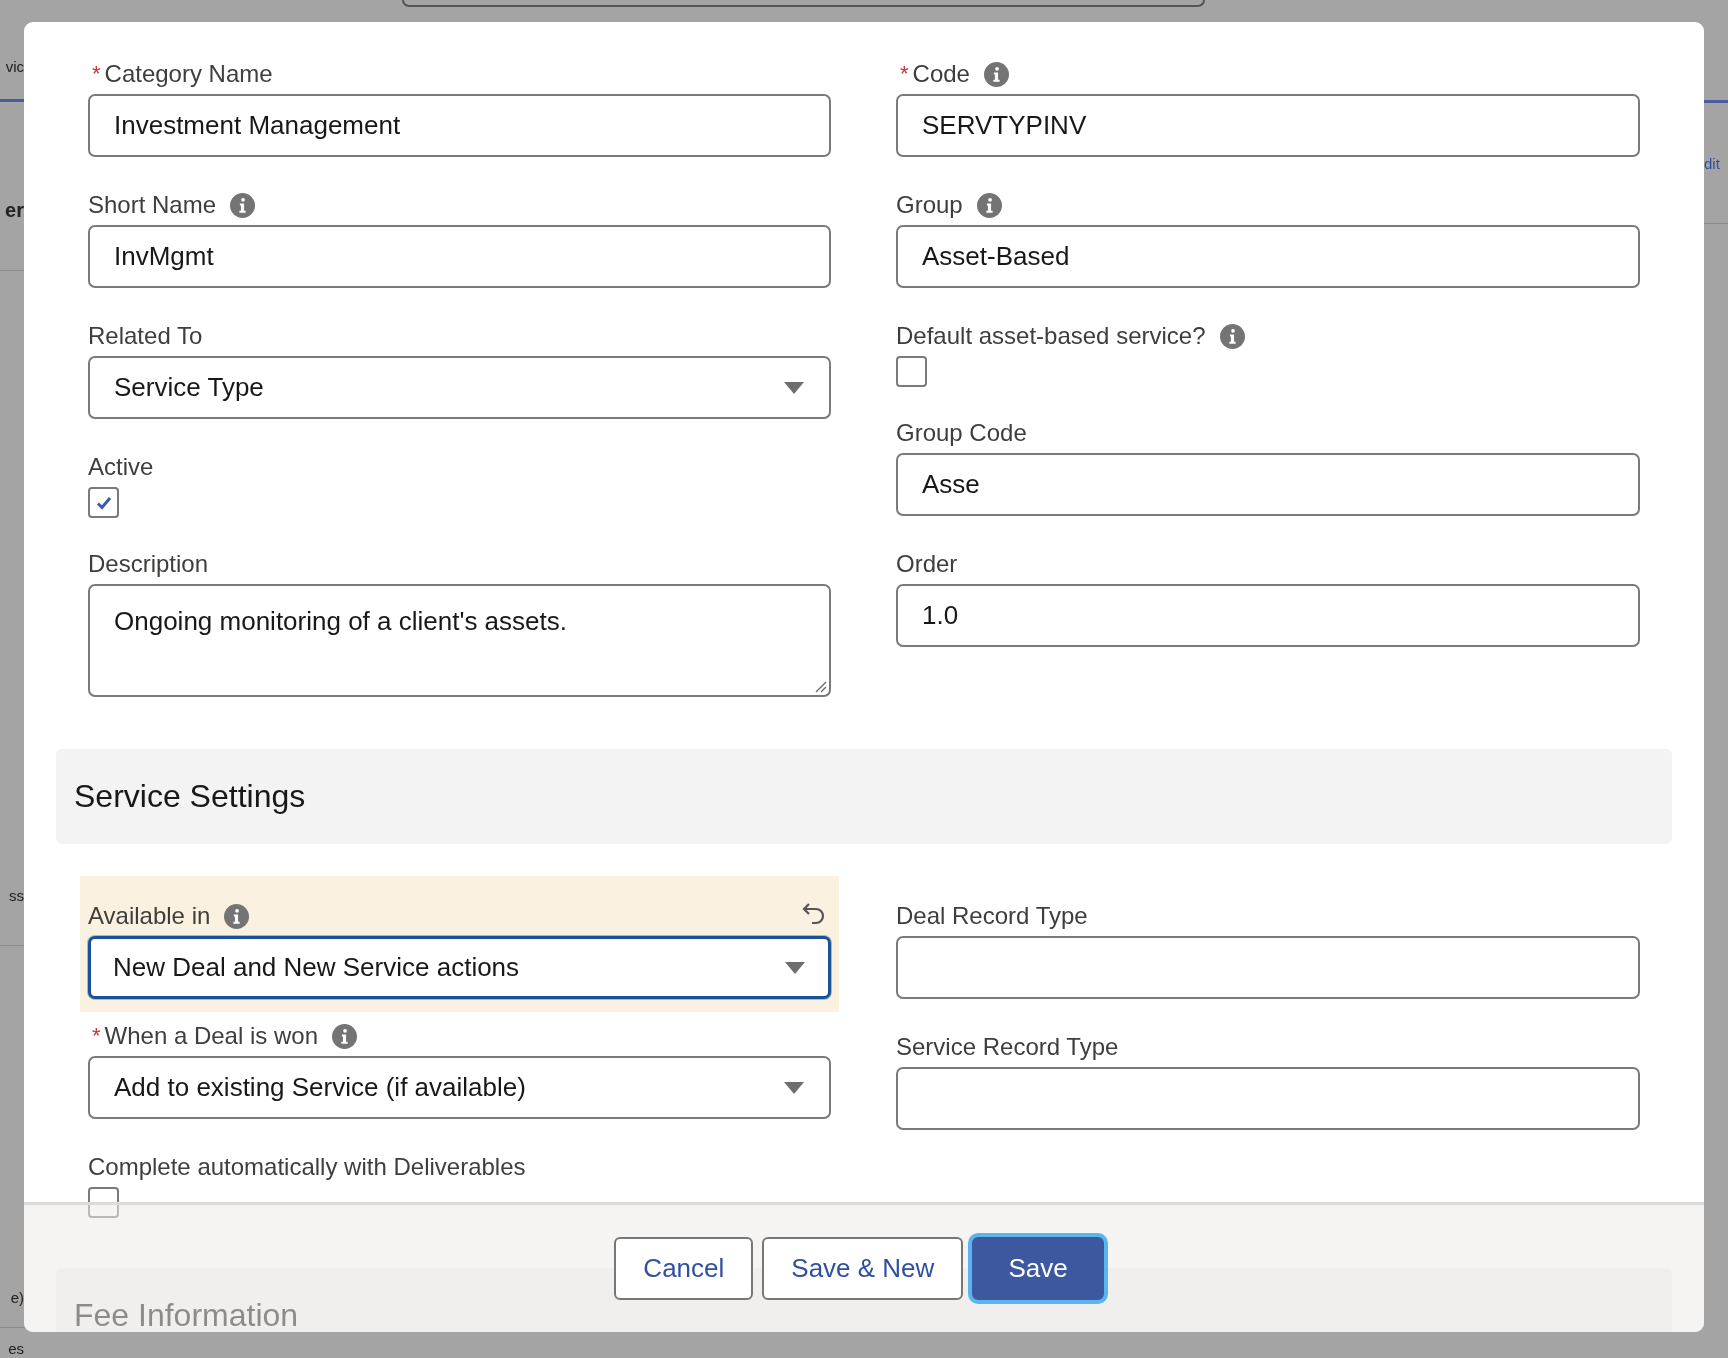  What do you see at coordinates (145, 336) in the screenshot?
I see `field-label: Related To` at bounding box center [145, 336].